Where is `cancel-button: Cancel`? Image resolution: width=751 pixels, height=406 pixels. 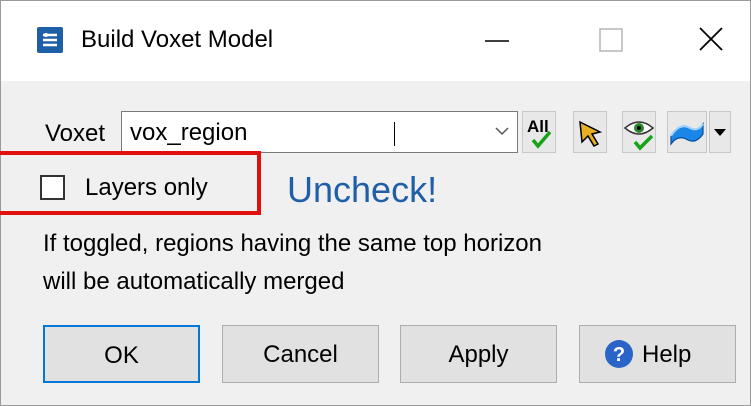 cancel-button: Cancel is located at coordinates (300, 354).